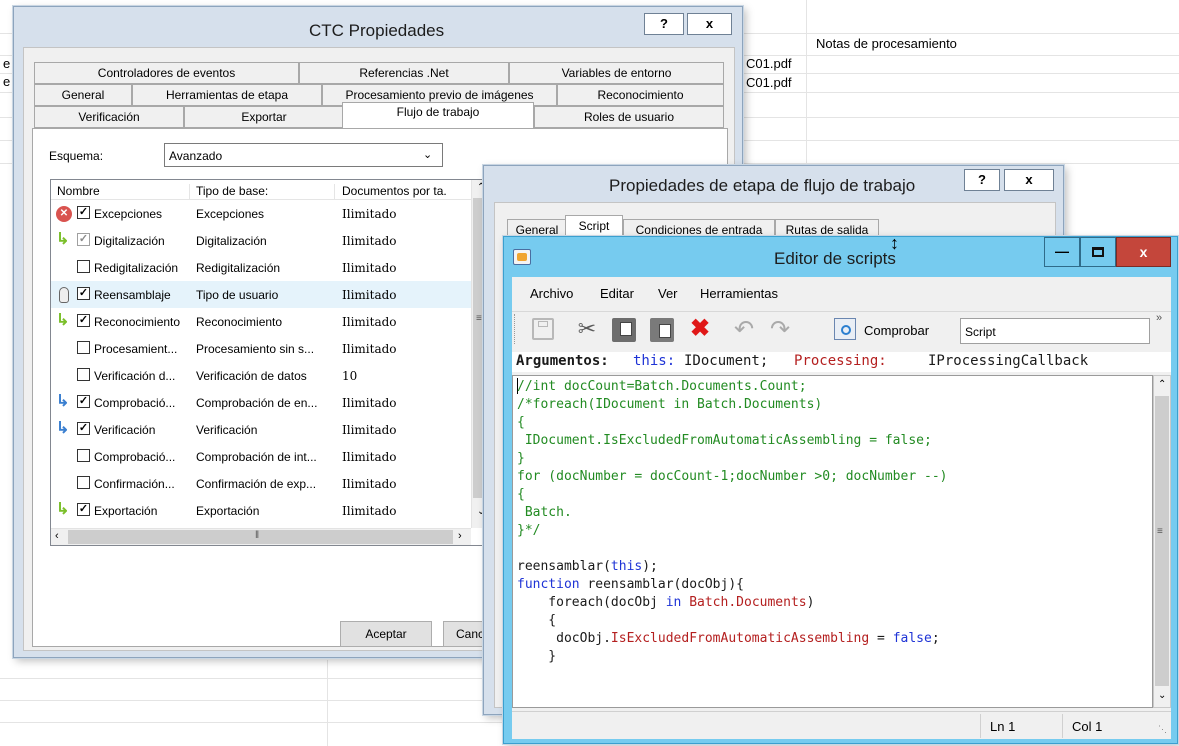 The height and width of the screenshot is (746, 1179). What do you see at coordinates (261, 240) in the screenshot?
I see `stage-row: ↳ ✓ Digitalización Digitalización Ilimitado` at bounding box center [261, 240].